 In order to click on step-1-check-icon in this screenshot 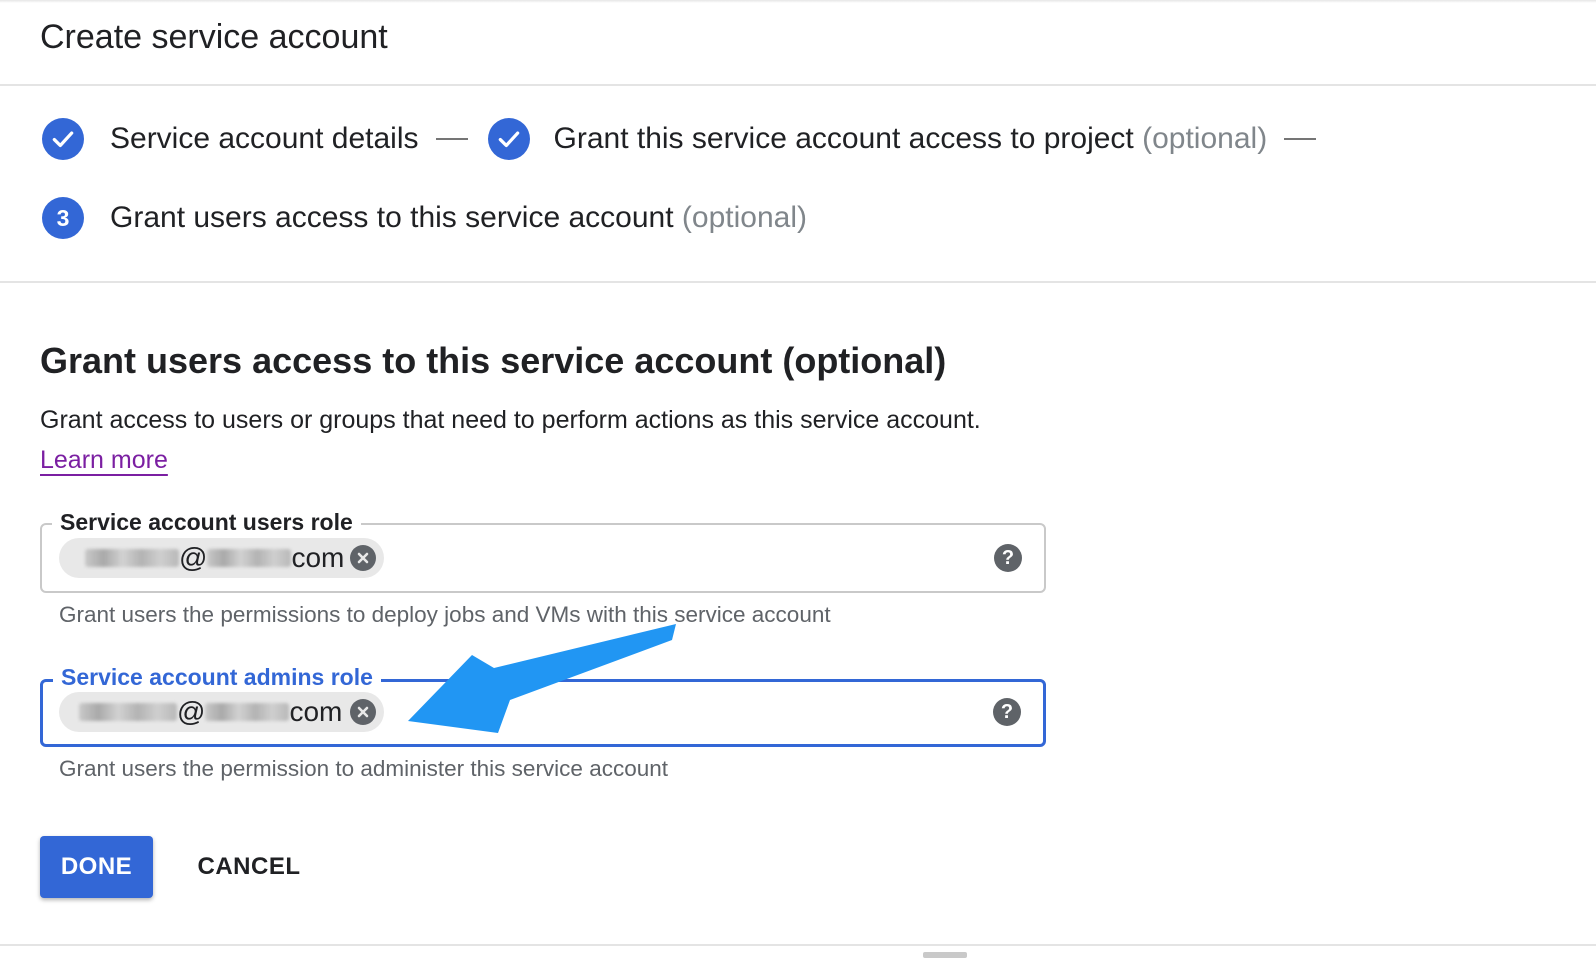, I will do `click(63, 139)`.